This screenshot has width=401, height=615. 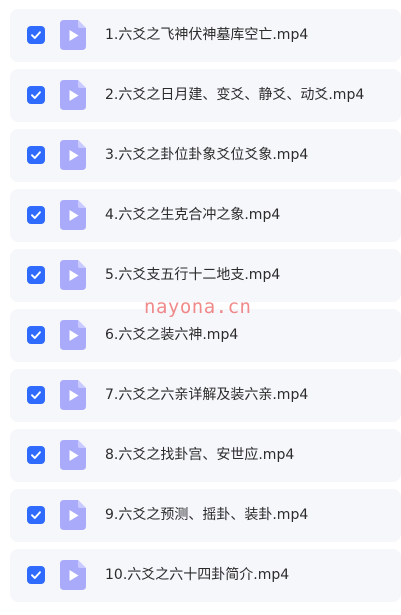 What do you see at coordinates (235, 95) in the screenshot?
I see `file-name: 2.六爻之日月建、变爻、静爻、动爻.mp4` at bounding box center [235, 95].